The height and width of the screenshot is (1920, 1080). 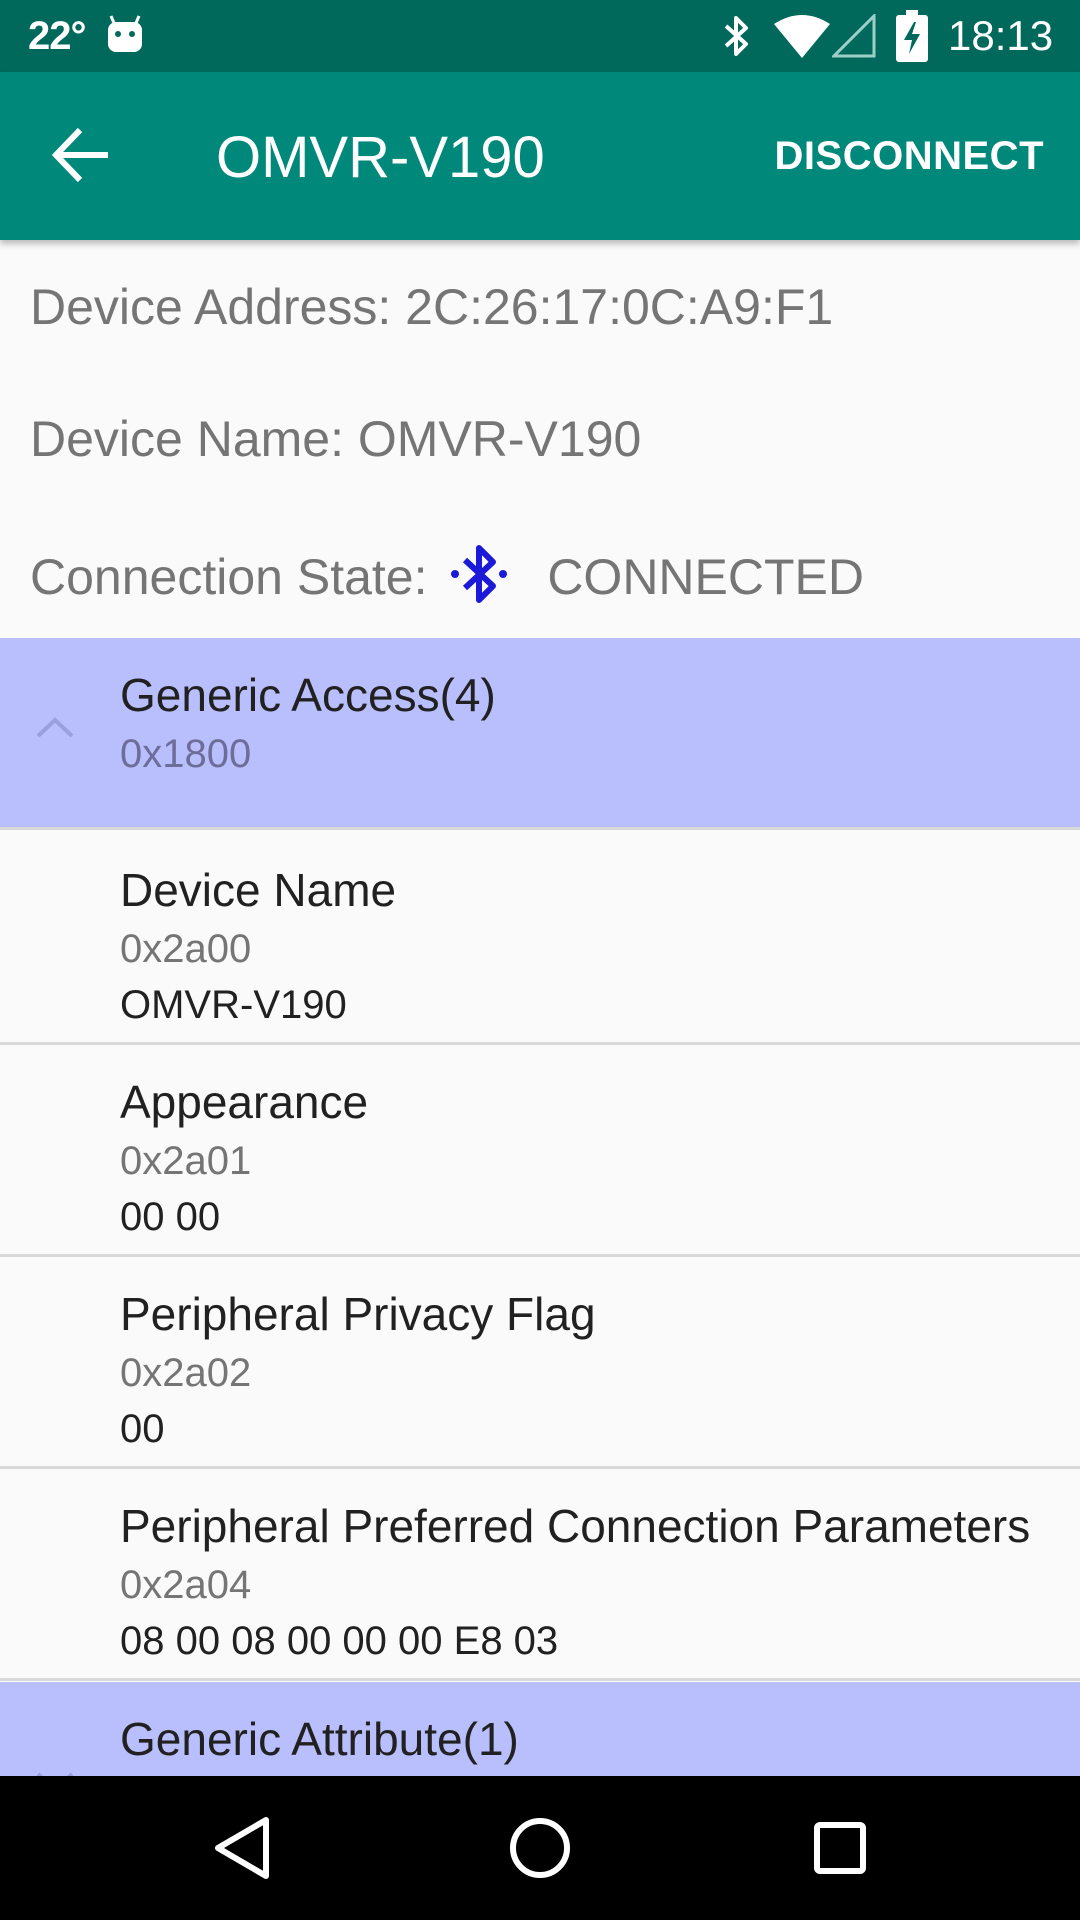 I want to click on characteristic-row: Device Name 0x2a00 OMVR-V190, so click(x=540, y=939).